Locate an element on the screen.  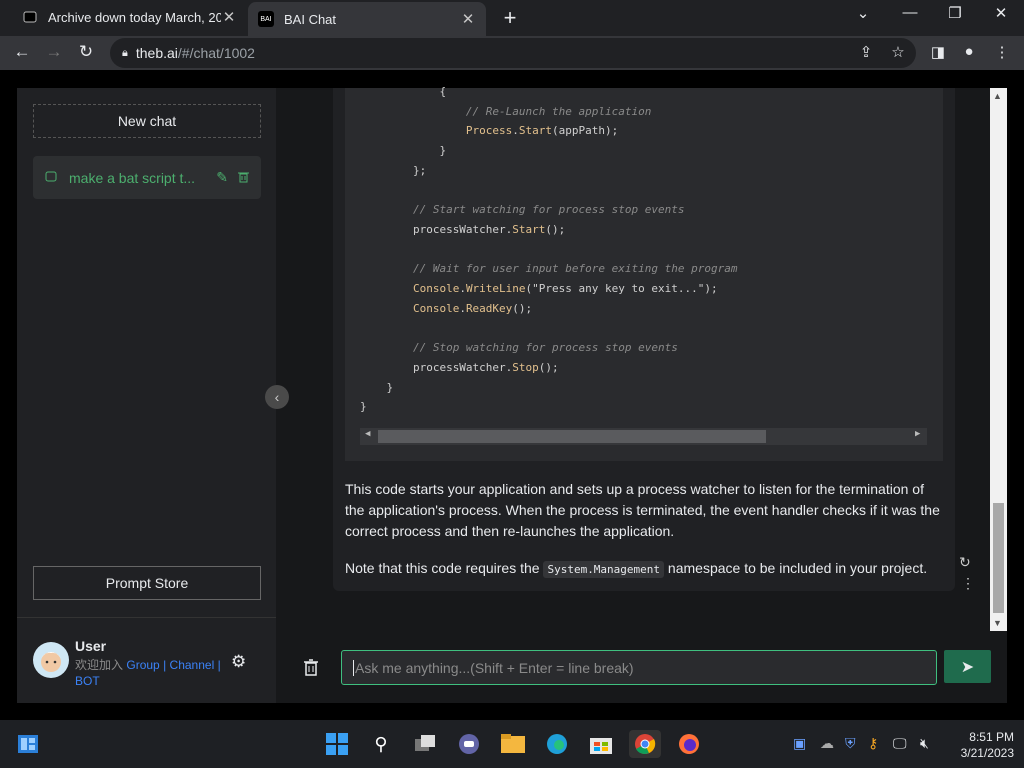
bookmark-star-icon: ☆ is located at coordinates (898, 52).